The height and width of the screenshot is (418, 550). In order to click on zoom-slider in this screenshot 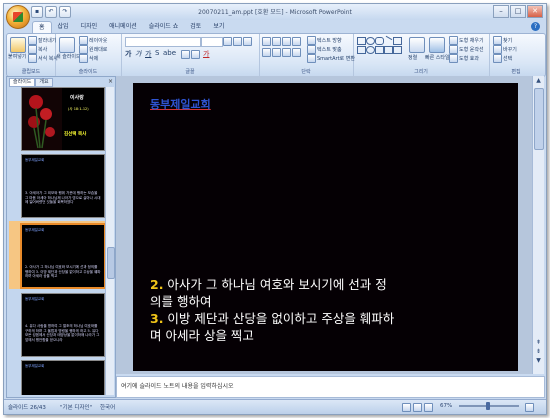, I will do `click(489, 406)`.